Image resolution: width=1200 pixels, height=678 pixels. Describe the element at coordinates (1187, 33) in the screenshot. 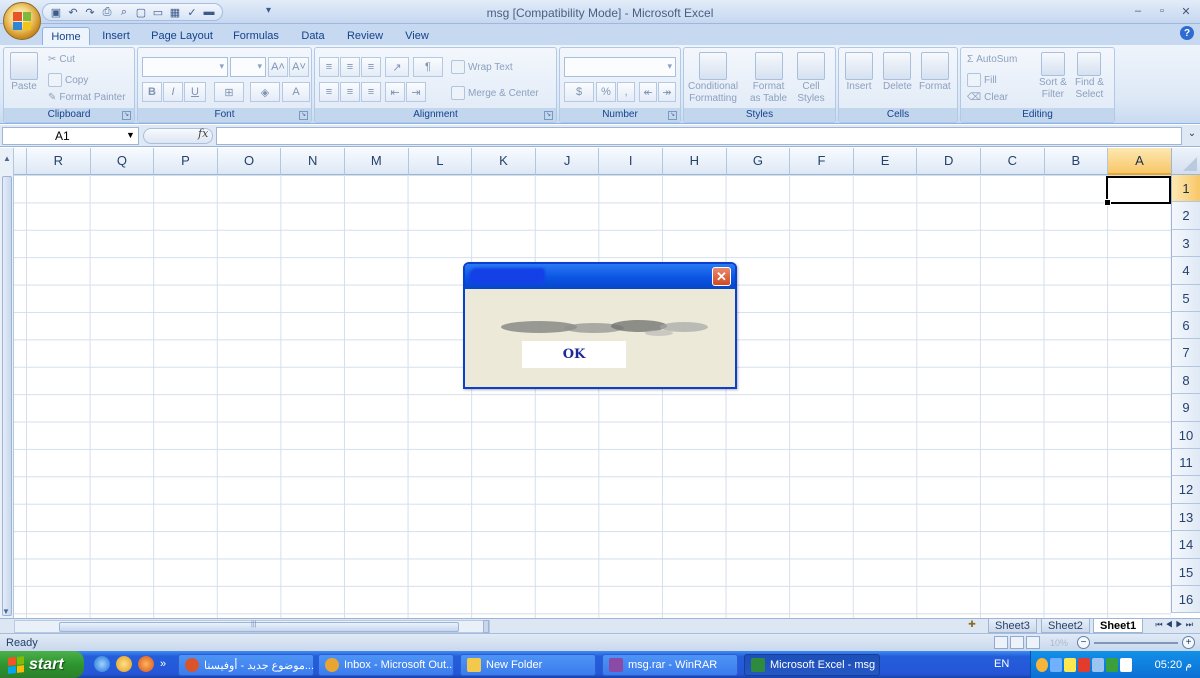

I see `help-icon: ?` at that location.